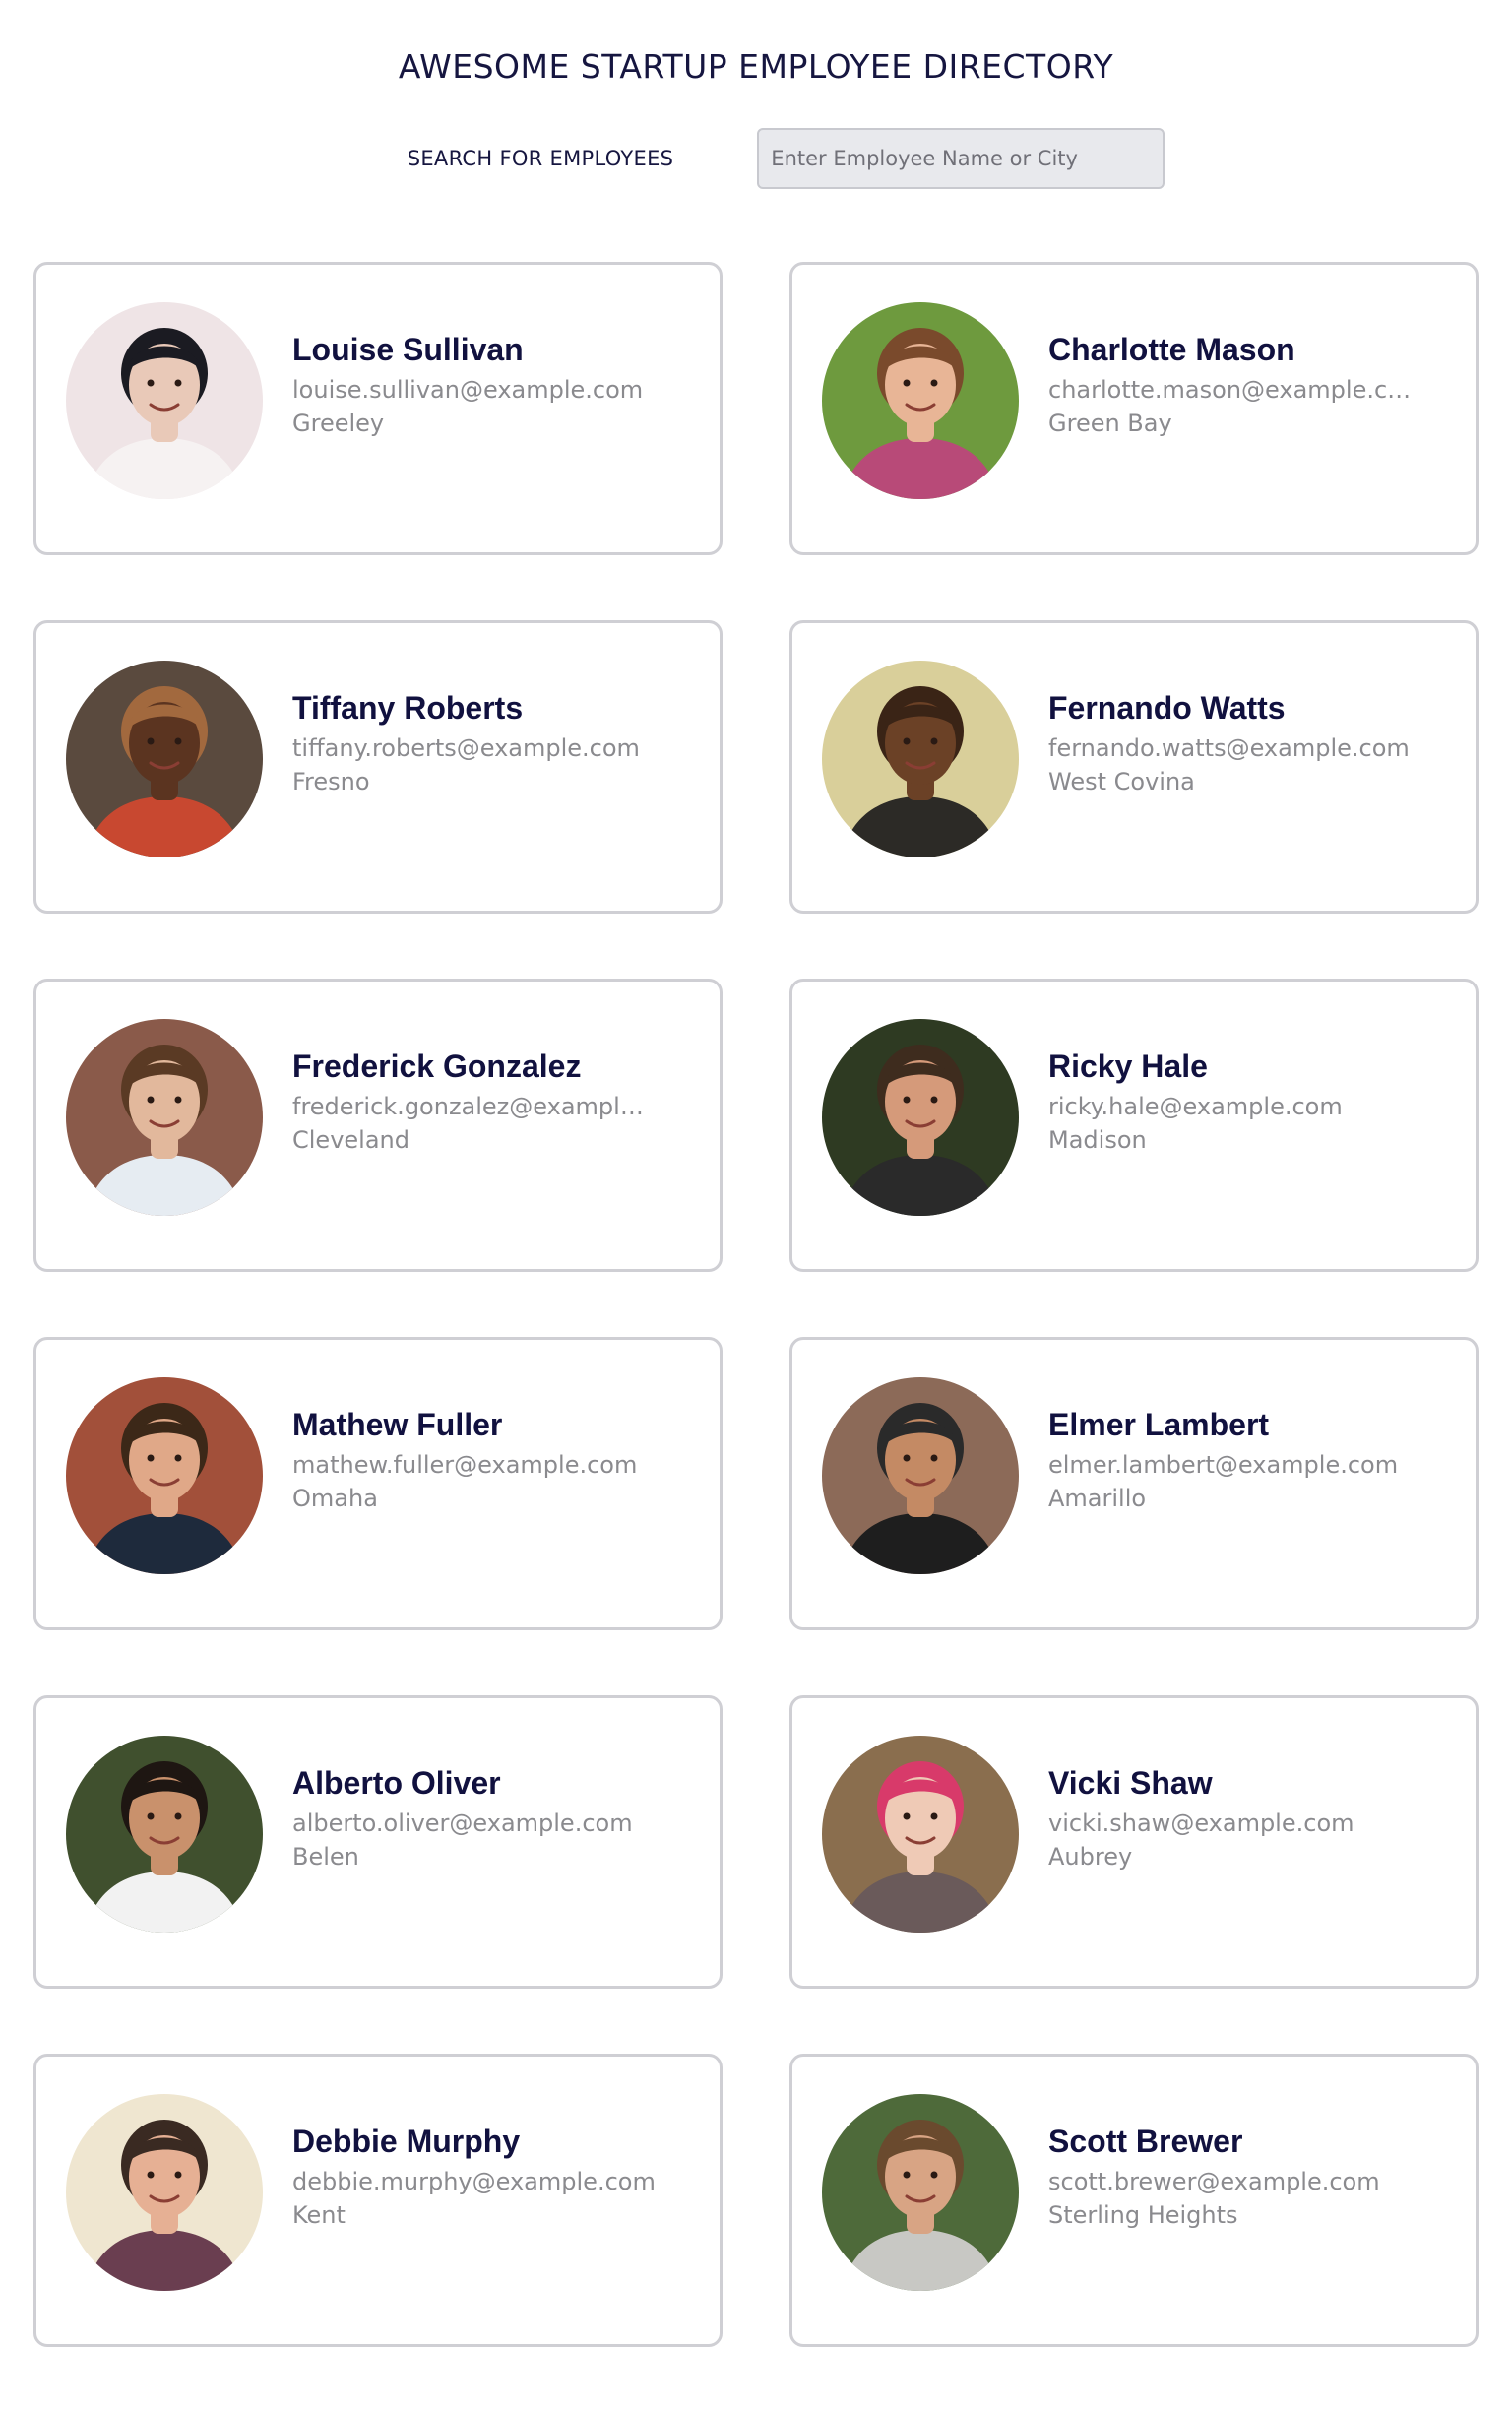  Describe the element at coordinates (1230, 390) in the screenshot. I see `employee-email: charlotte.mason@example.com` at that location.